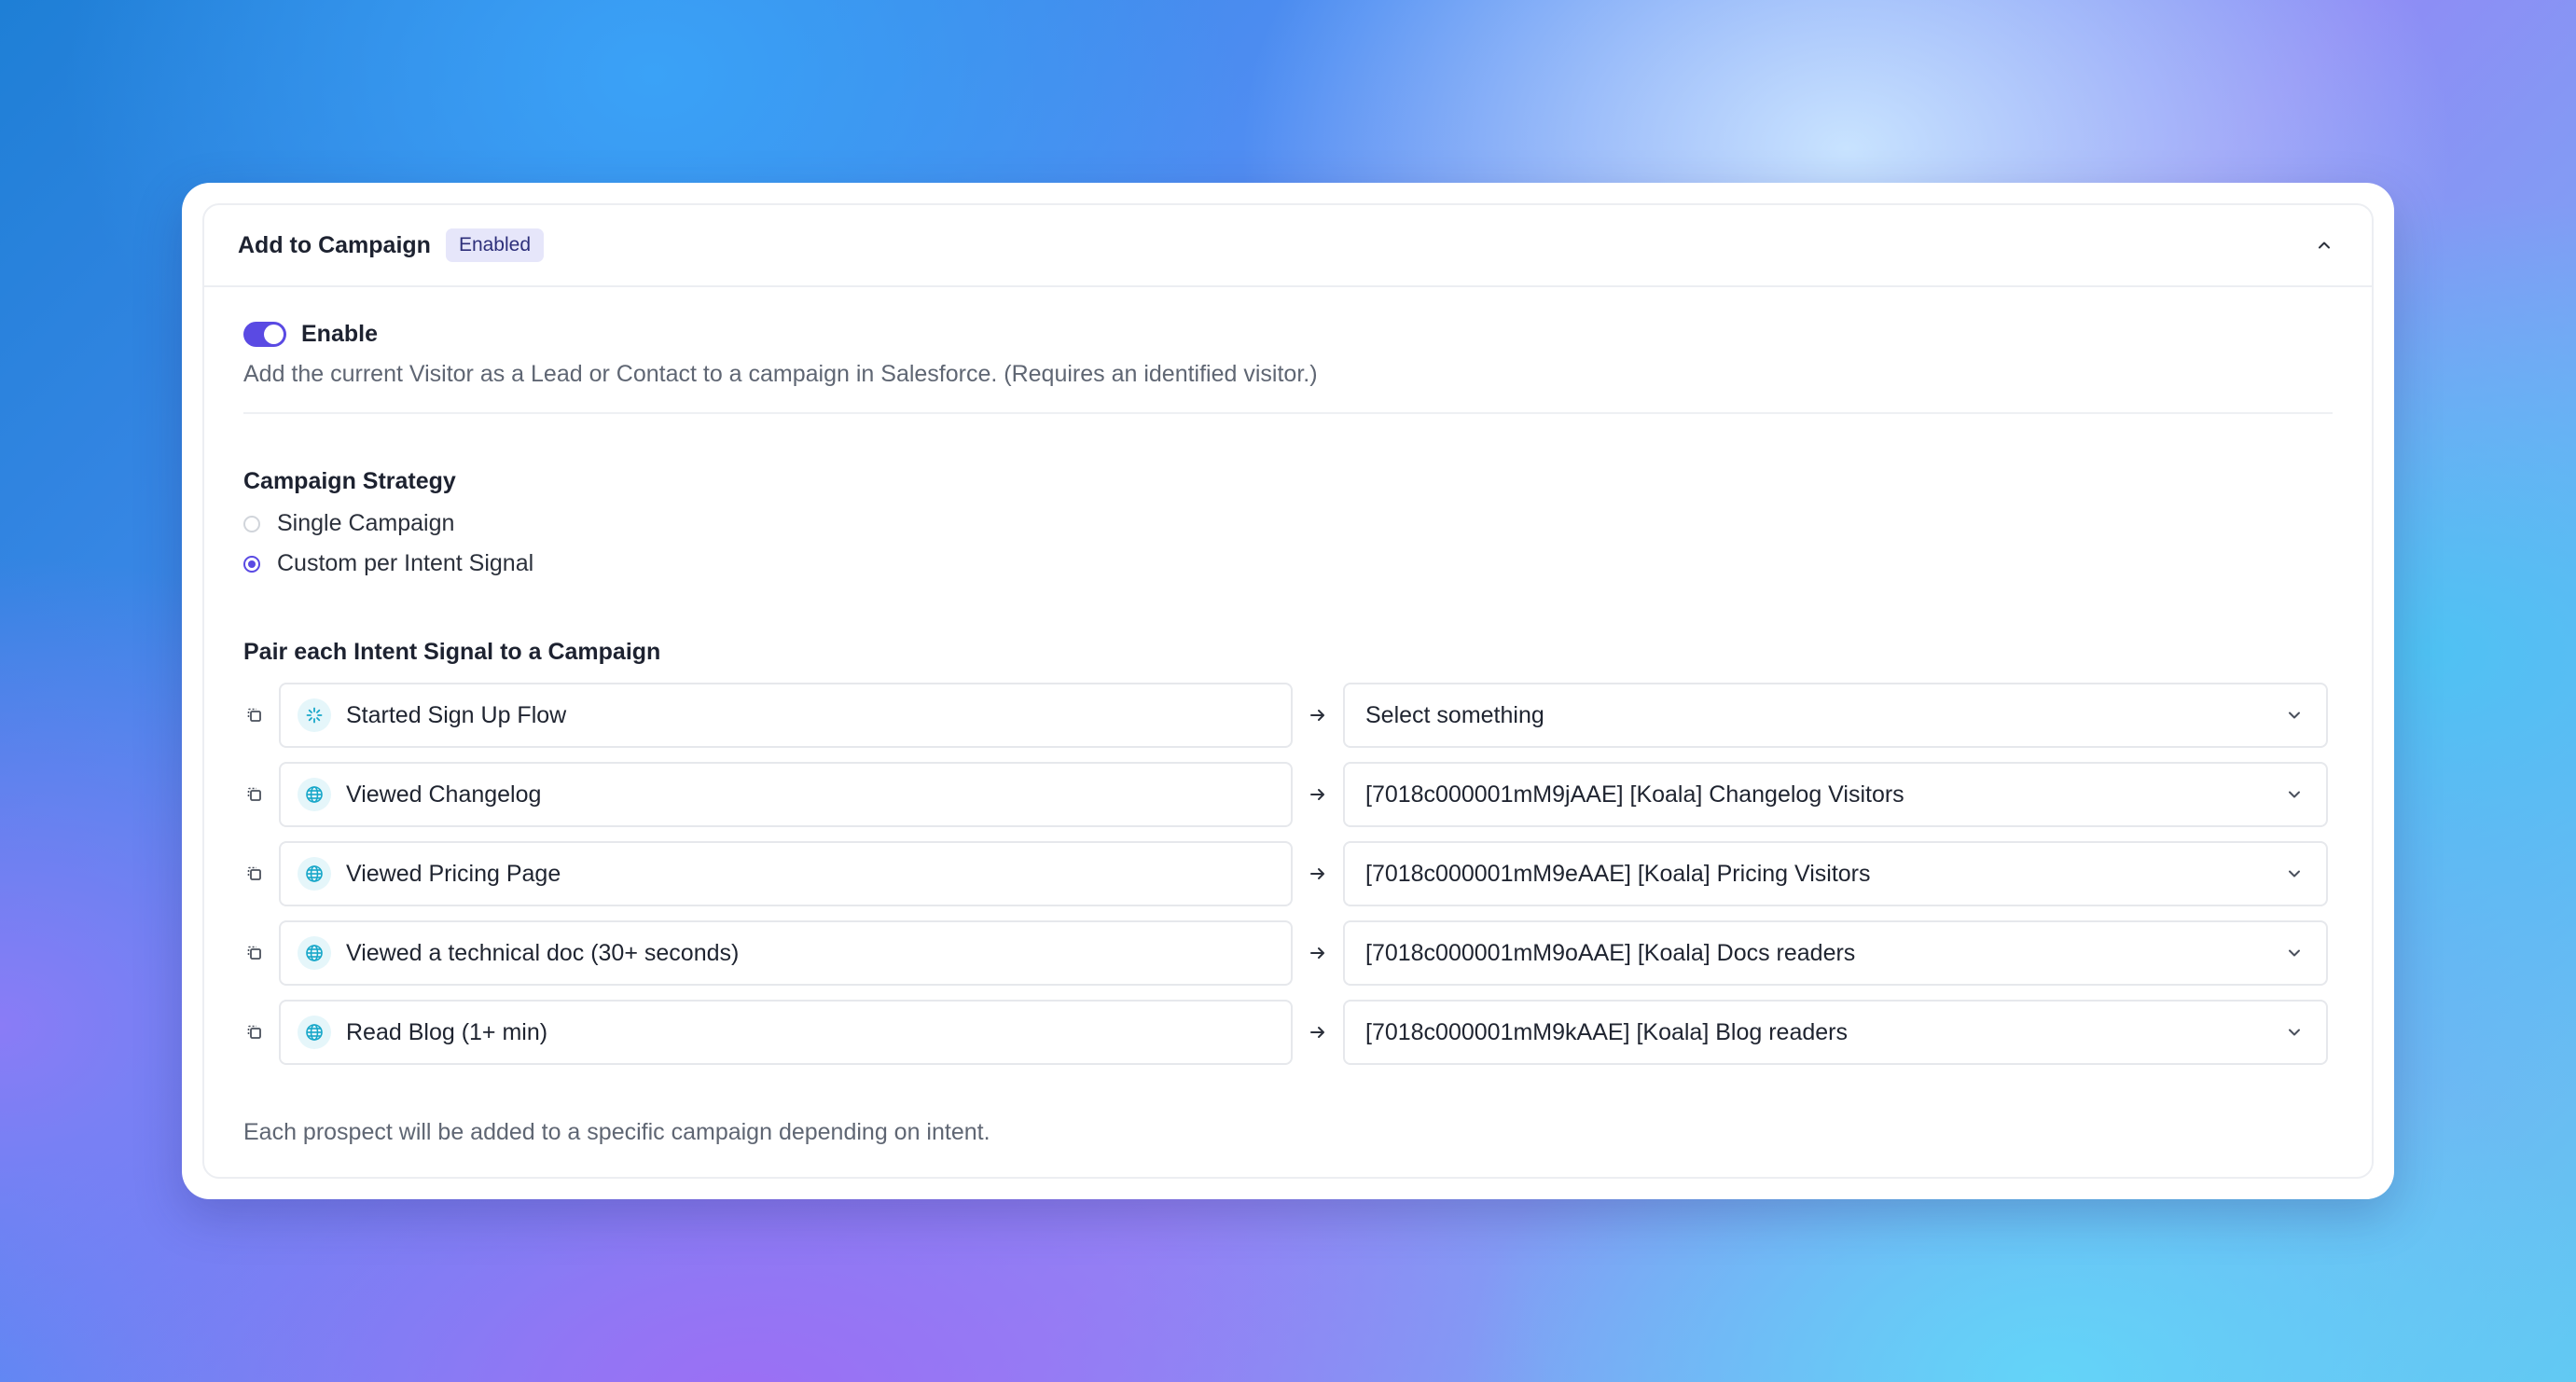 This screenshot has height=1382, width=2576. What do you see at coordinates (456, 715) in the screenshot?
I see `intent-signal-label: Started Sign Up Flow` at bounding box center [456, 715].